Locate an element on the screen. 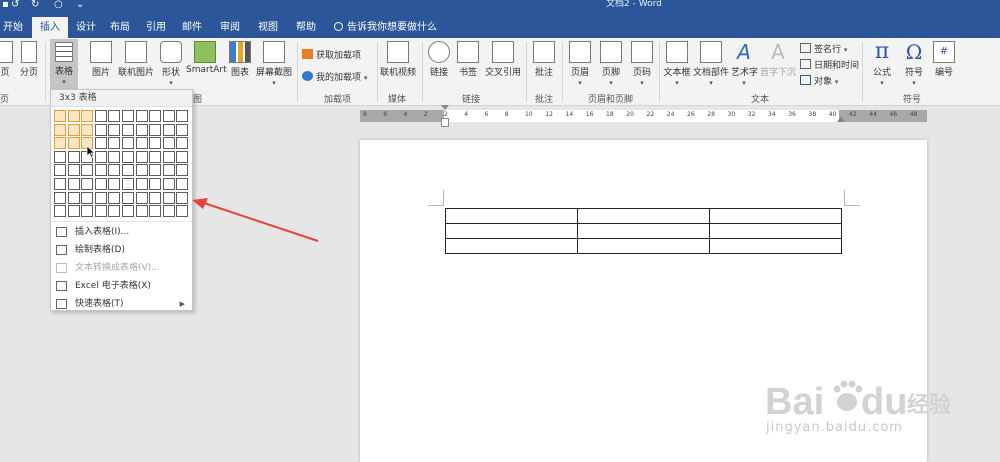  refresh-icon: ○ is located at coordinates (58, 5).